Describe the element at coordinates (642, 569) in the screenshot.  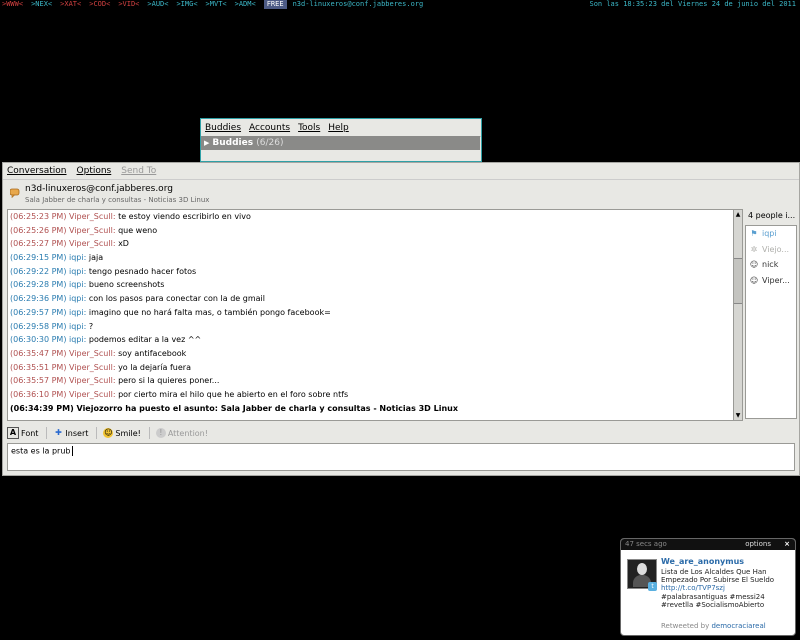
I see `mask-face-shape` at that location.